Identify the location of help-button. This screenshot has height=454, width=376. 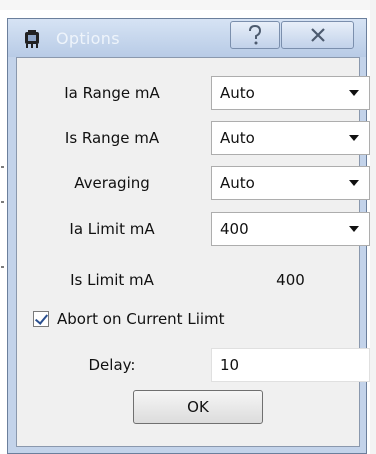
(255, 35).